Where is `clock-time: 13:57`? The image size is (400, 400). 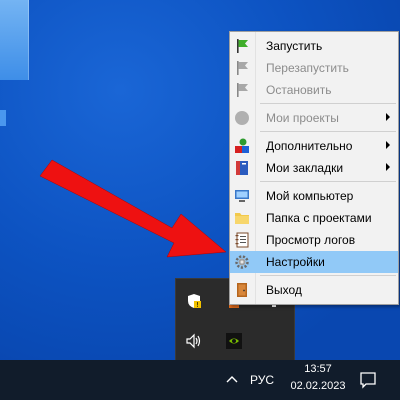 clock-time: 13:57 is located at coordinates (318, 369).